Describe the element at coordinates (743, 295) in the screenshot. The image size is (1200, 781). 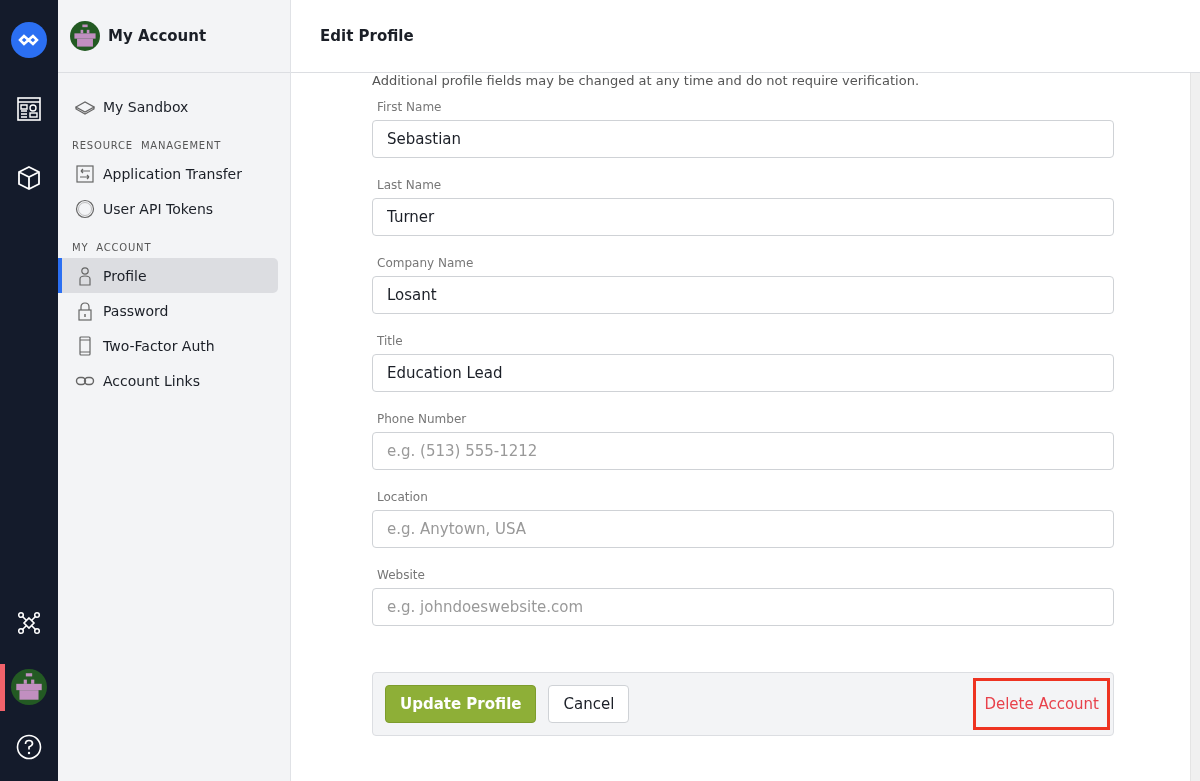
I see `input-field: Losant` at that location.